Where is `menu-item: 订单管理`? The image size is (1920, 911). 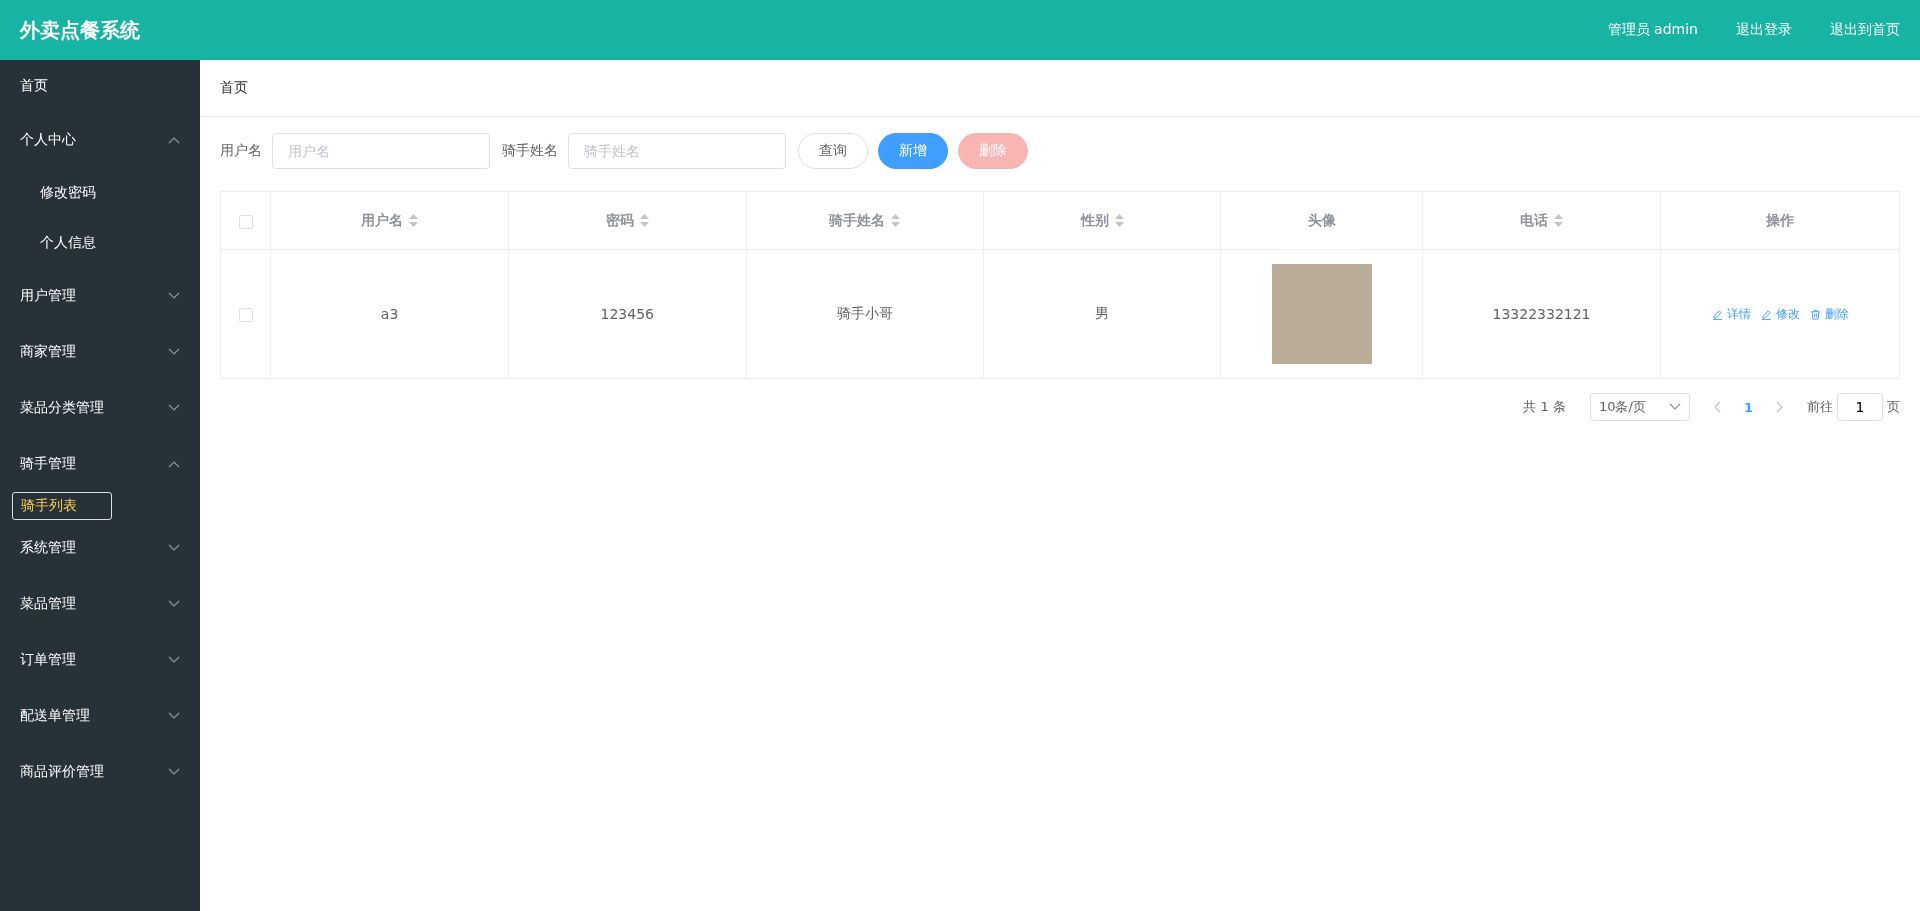
menu-item: 订单管理 is located at coordinates (100, 660).